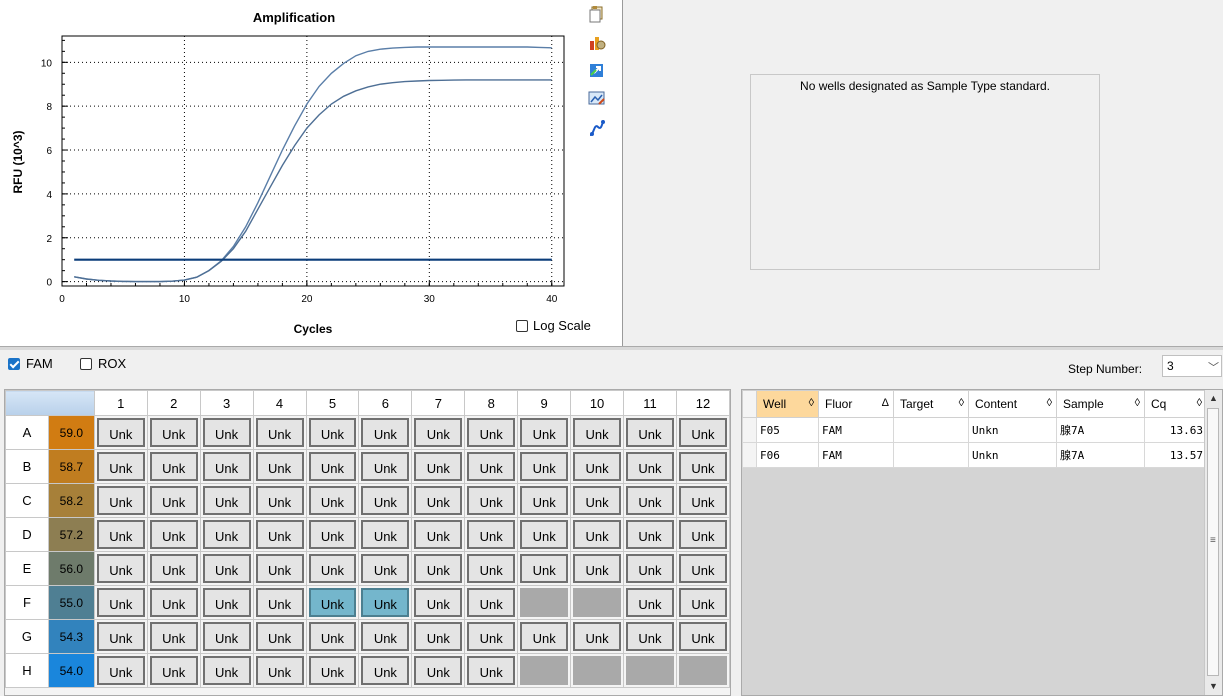 The image size is (1223, 696). Describe the element at coordinates (1213, 686) in the screenshot. I see `scroll-down-icon: ▼` at that location.